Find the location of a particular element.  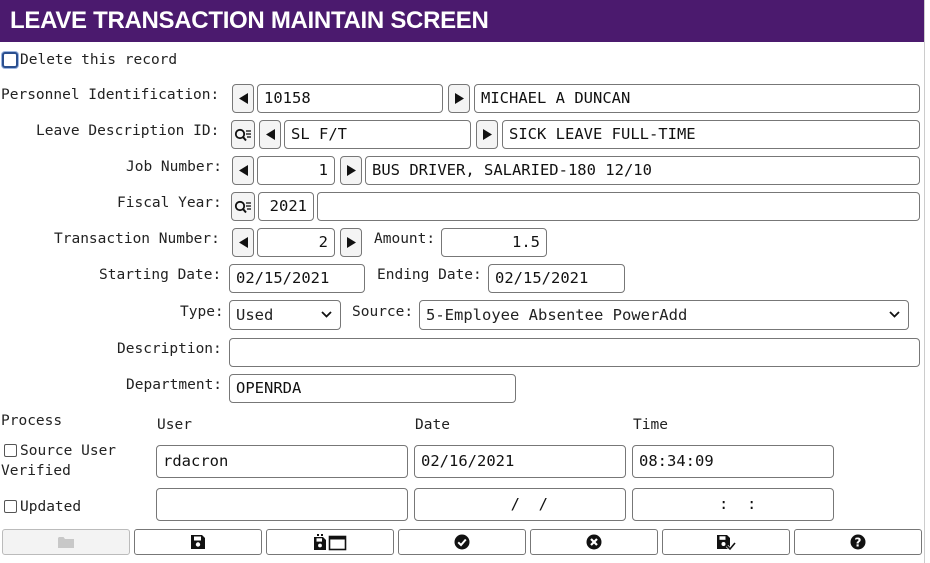

transaction-next-button is located at coordinates (351, 242).